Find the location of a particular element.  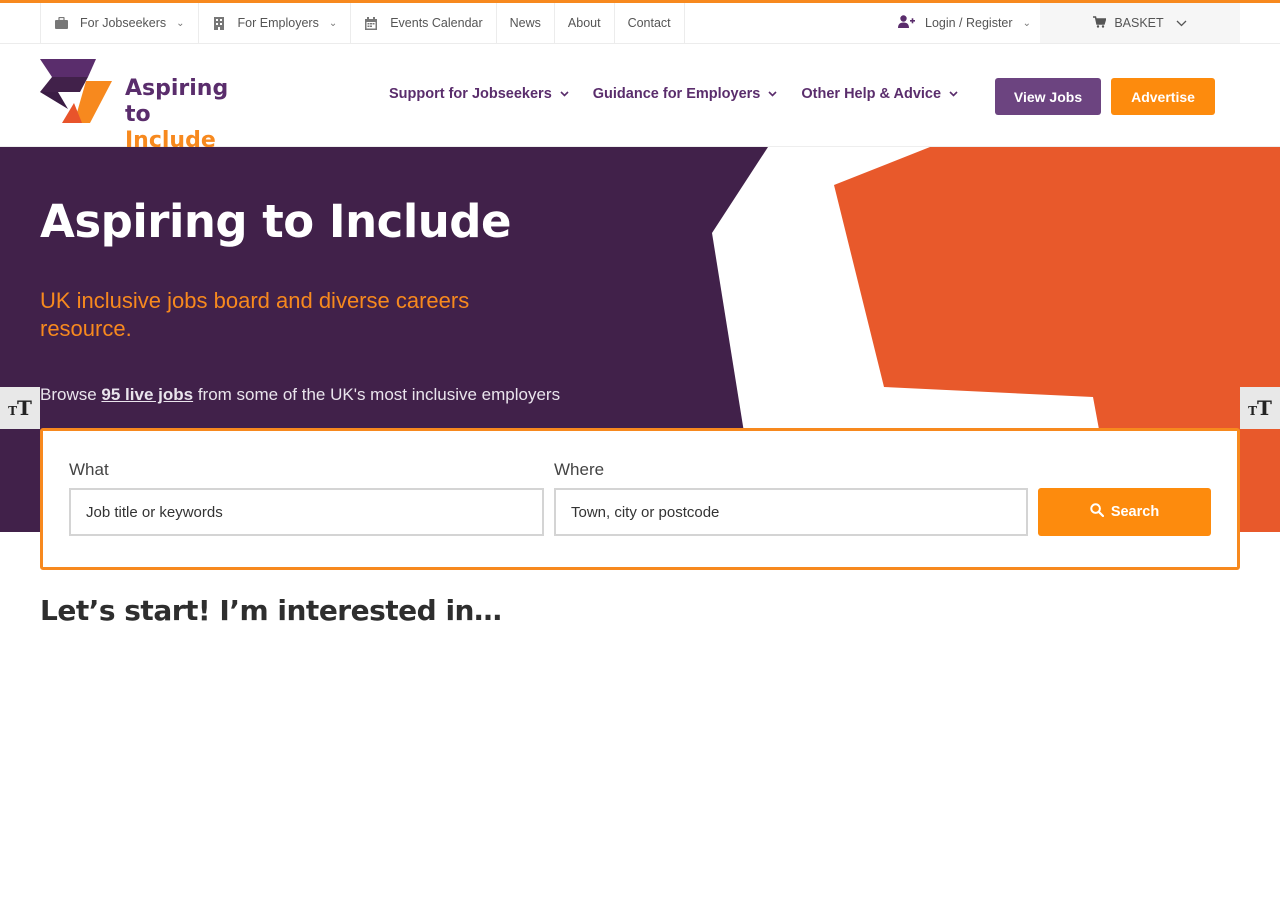

utility-item-label: For Employers is located at coordinates (278, 23).